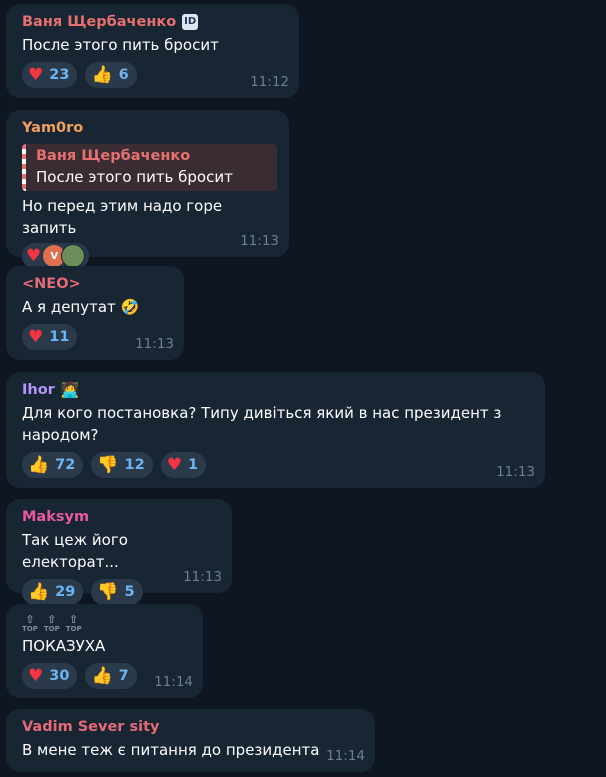 This screenshot has height=777, width=606. Describe the element at coordinates (113, 156) in the screenshot. I see `reply-author: Ваня Щербаченко` at that location.